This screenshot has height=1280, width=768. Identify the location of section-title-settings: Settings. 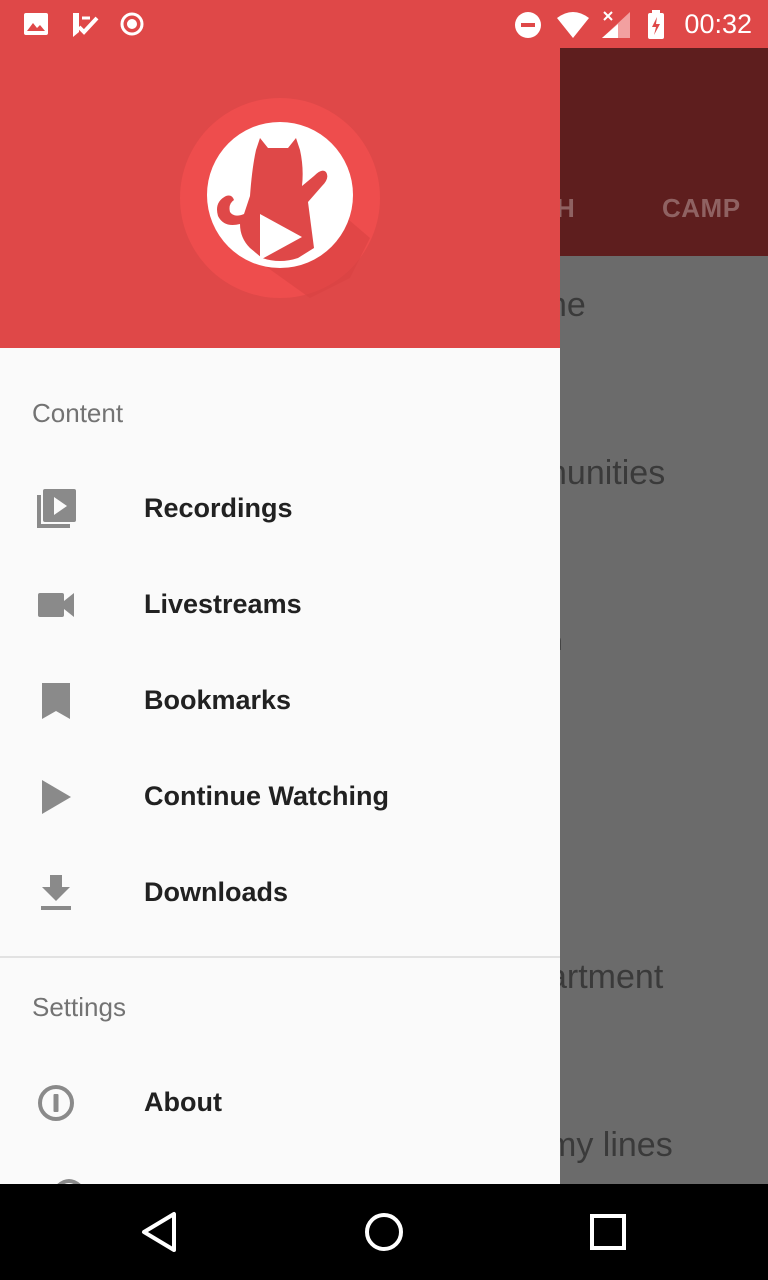
(79, 1007).